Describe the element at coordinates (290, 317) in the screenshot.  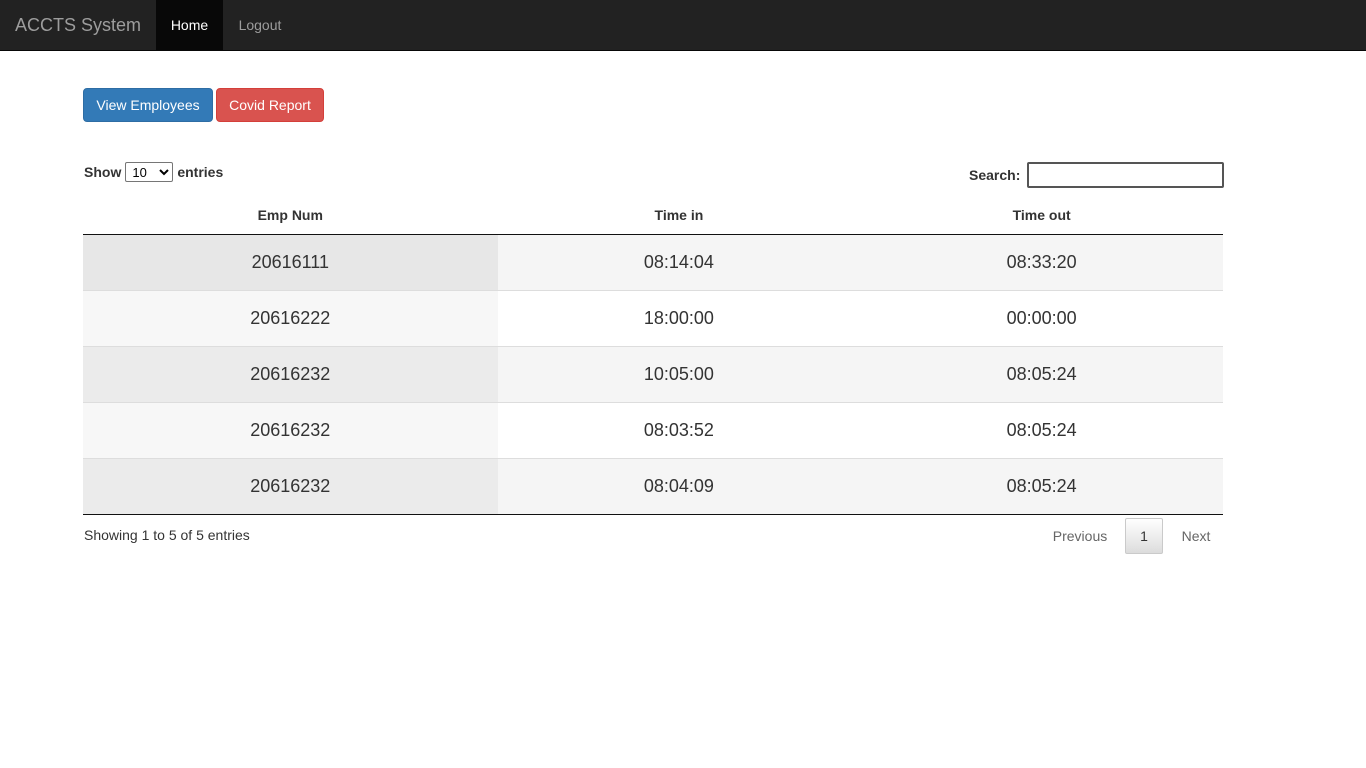
I see `emp-num-cell: 20616222` at that location.